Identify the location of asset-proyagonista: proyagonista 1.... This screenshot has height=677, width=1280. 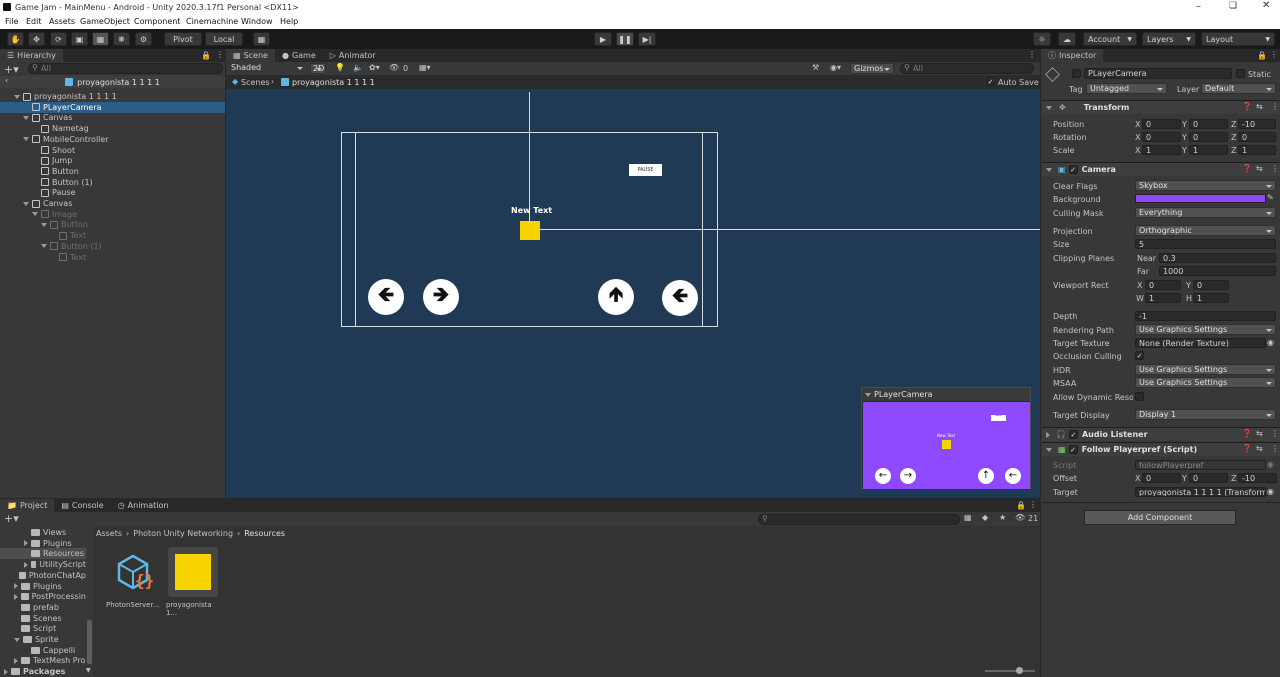
(193, 582).